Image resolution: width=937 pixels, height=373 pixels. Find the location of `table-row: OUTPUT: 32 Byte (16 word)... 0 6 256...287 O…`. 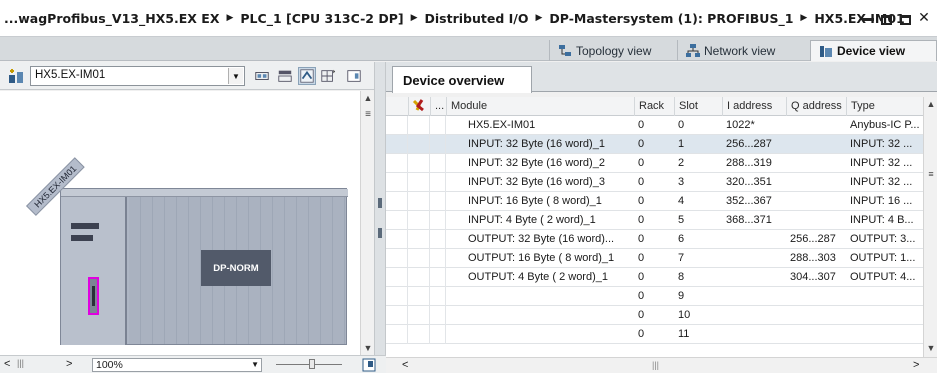

table-row: OUTPUT: 32 Byte (16 word)... 0 6 256...287 O… is located at coordinates (654, 239).